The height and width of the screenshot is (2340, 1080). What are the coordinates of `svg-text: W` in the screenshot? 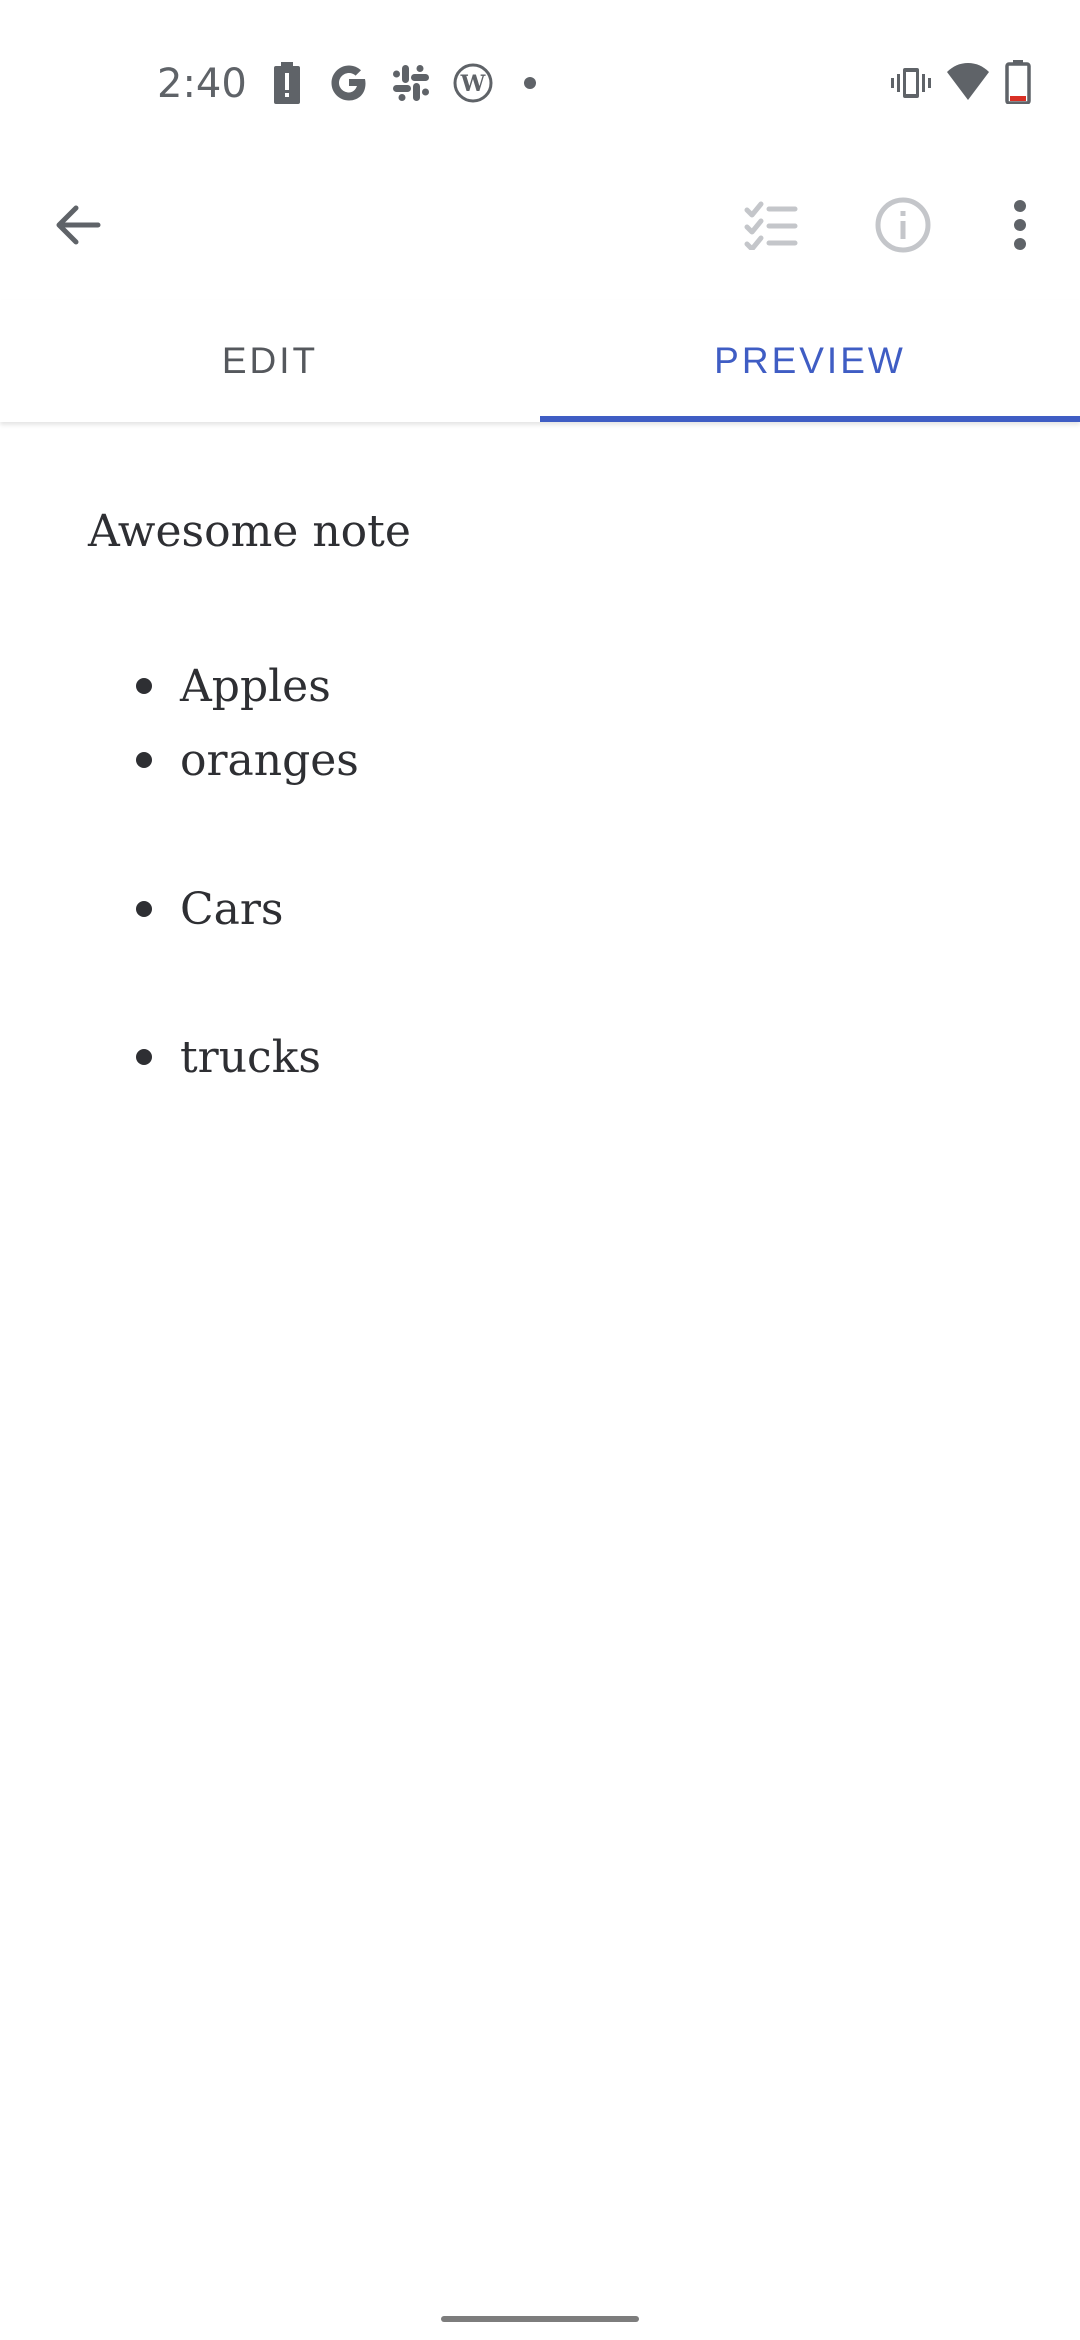 It's located at (473, 84).